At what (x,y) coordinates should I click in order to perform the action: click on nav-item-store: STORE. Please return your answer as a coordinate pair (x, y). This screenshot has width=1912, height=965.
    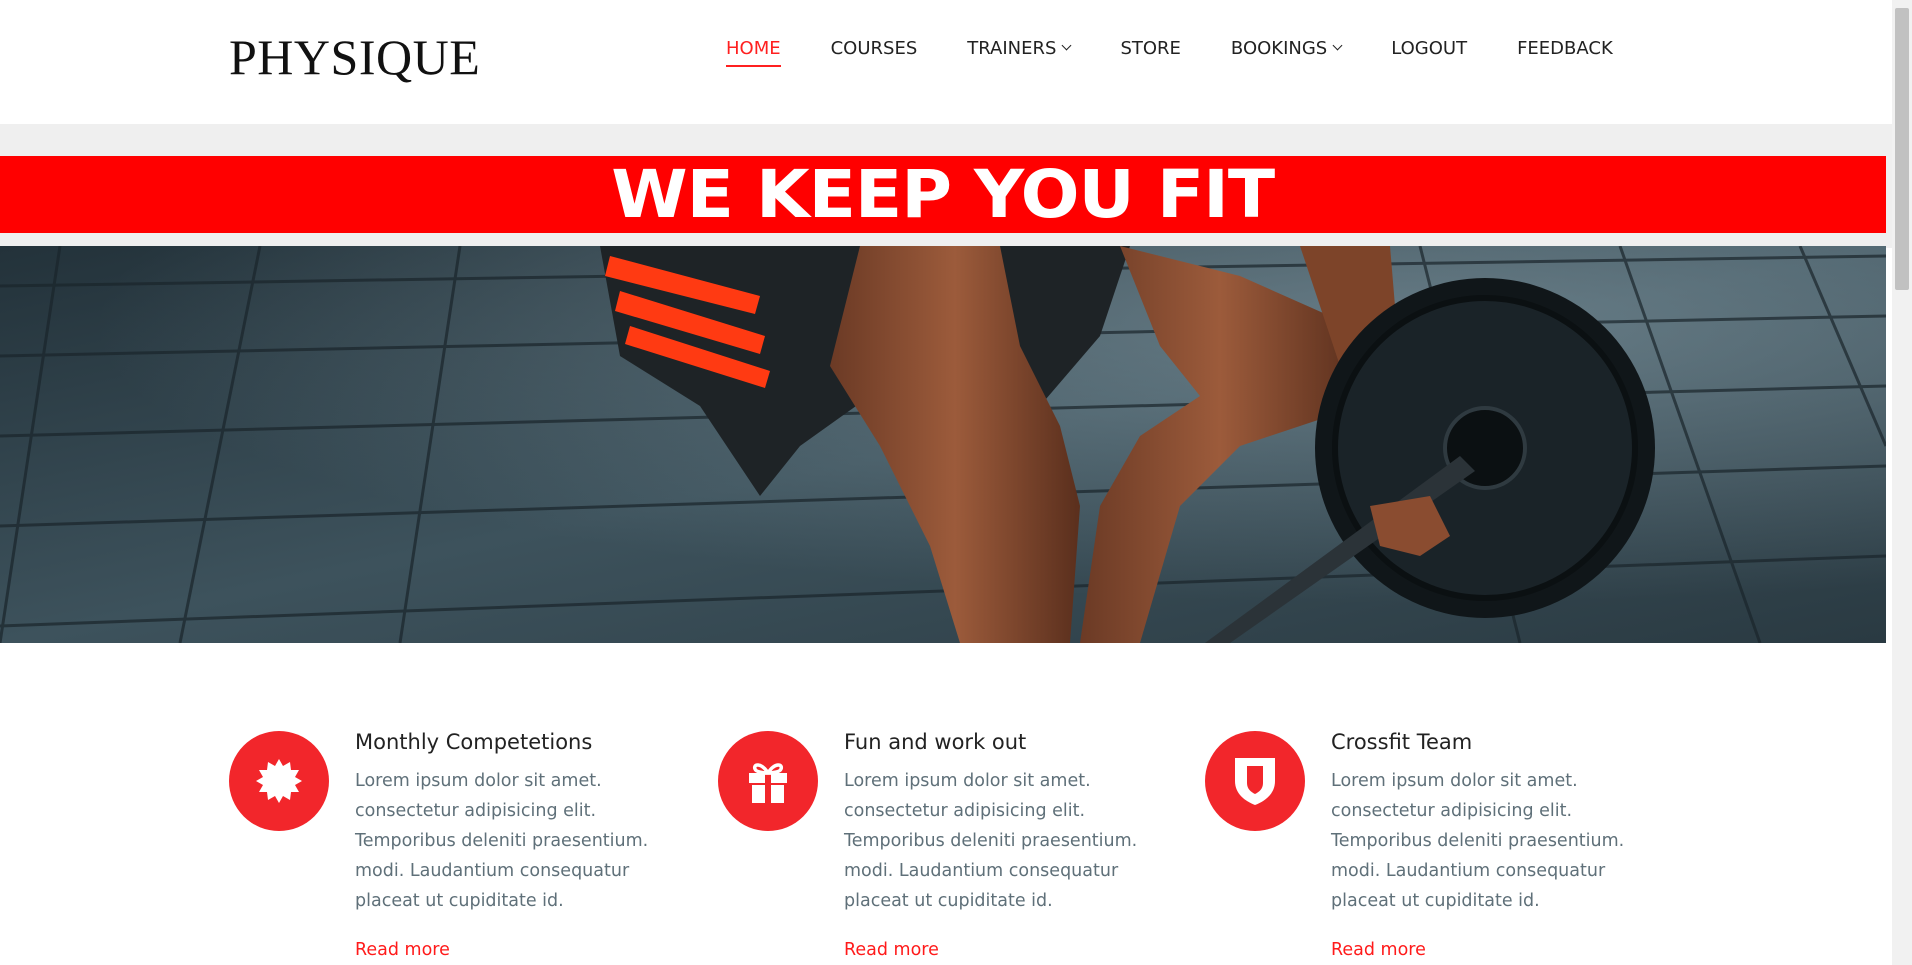
    Looking at the image, I should click on (1150, 48).